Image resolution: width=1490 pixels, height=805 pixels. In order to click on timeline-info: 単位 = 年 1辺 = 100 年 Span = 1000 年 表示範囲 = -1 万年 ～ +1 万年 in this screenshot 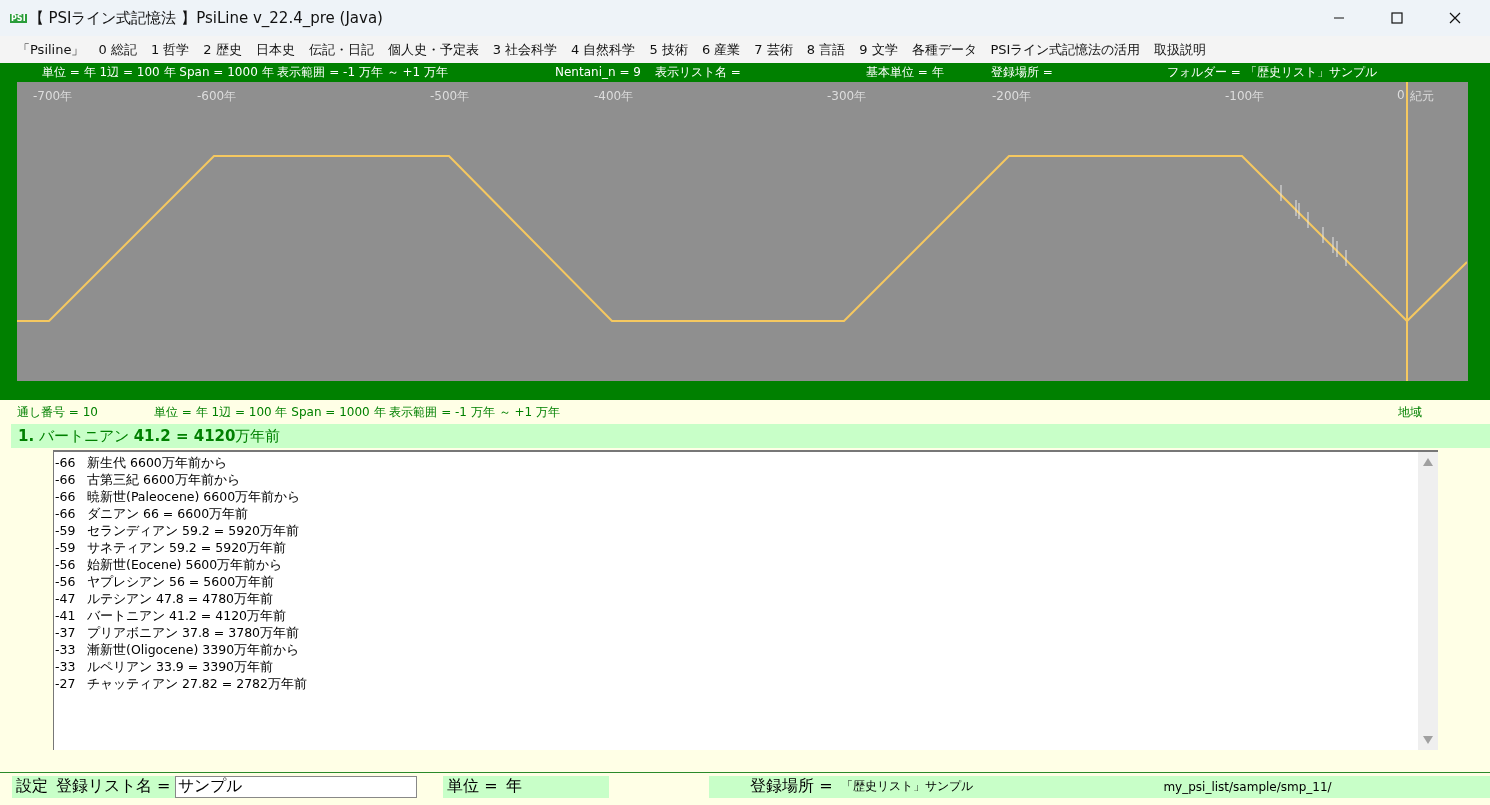, I will do `click(245, 72)`.